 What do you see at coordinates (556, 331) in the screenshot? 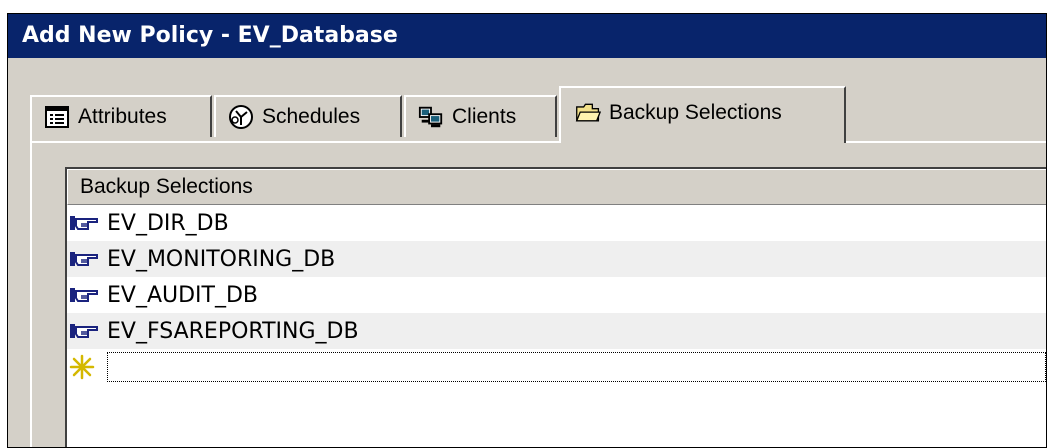
I see `list-item: EV_FSAREPORTING_DB` at bounding box center [556, 331].